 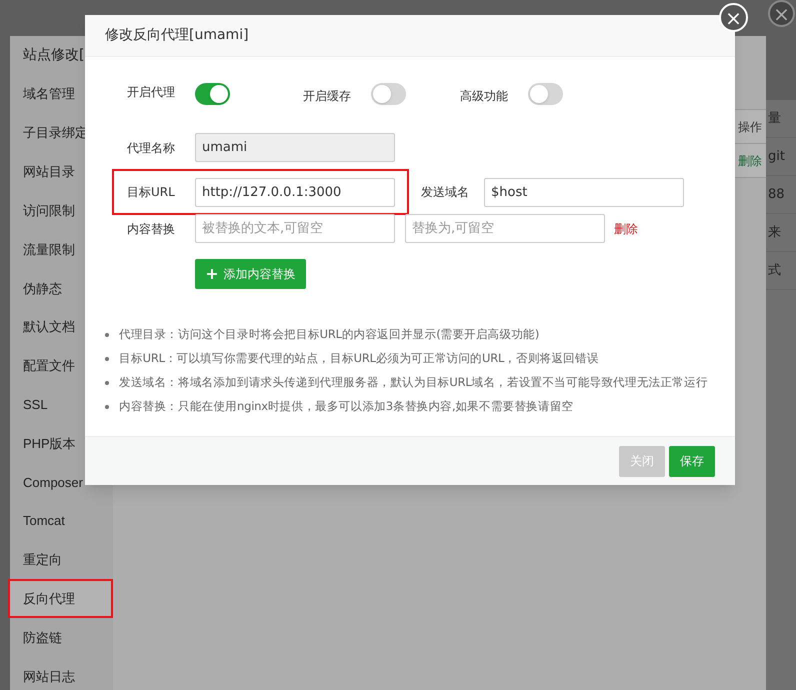 I want to click on help-text: 内容替换：只能在使用nginx时提供，最多可以添加3条替换内容,如果不需要替换请留空, so click(x=346, y=406).